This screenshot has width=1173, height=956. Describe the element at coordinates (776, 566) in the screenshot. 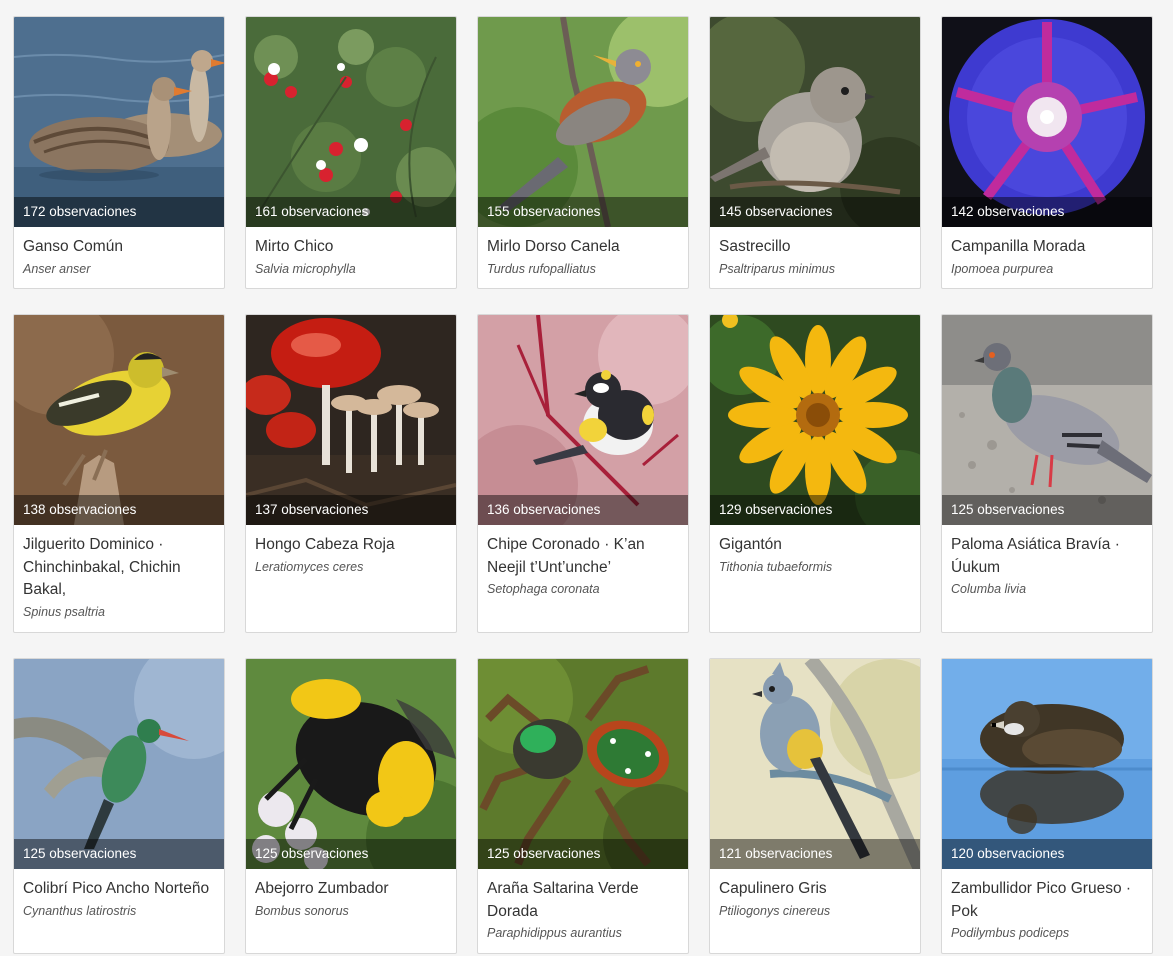

I see `scientific-name: Tithonia tubaeformis` at that location.